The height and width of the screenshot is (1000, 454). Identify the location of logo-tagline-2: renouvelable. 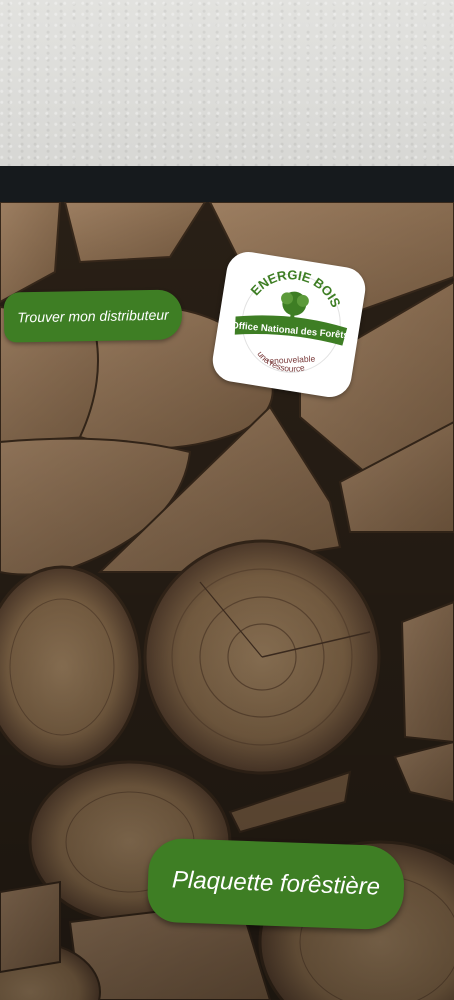
(290, 360).